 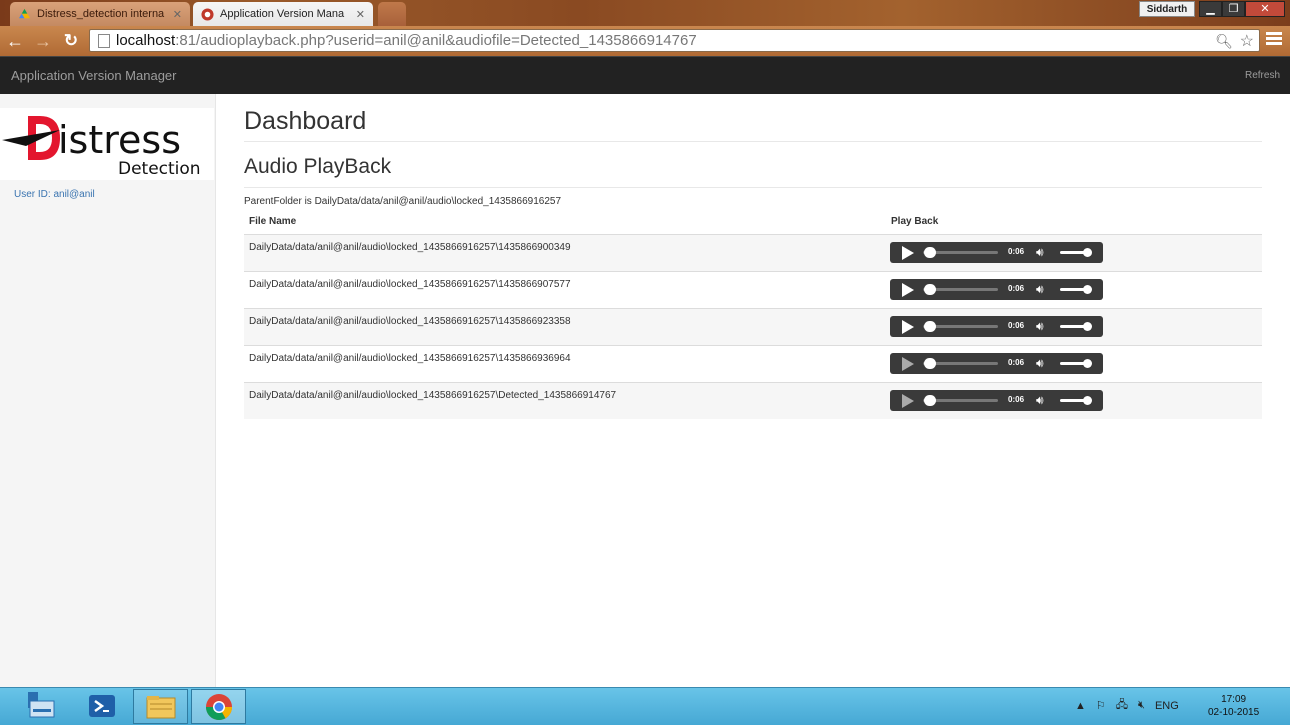 I want to click on minimize-icon: ▁, so click(x=1210, y=9).